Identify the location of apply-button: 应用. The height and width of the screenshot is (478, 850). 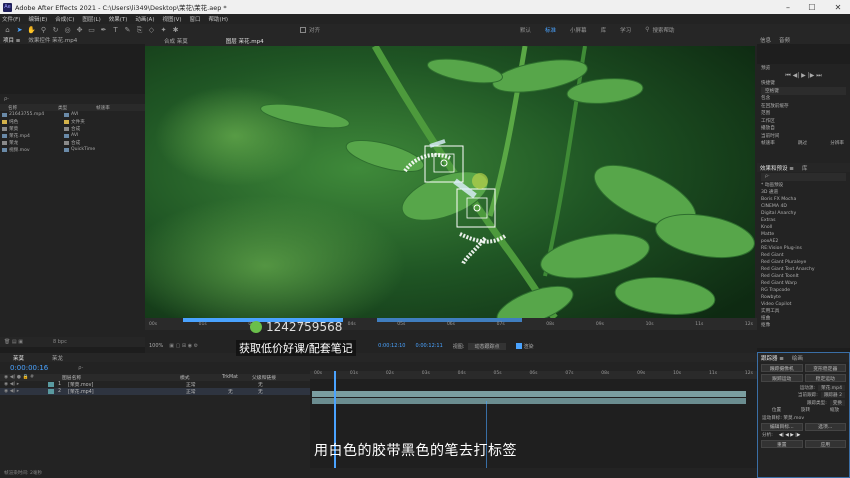
(825, 444).